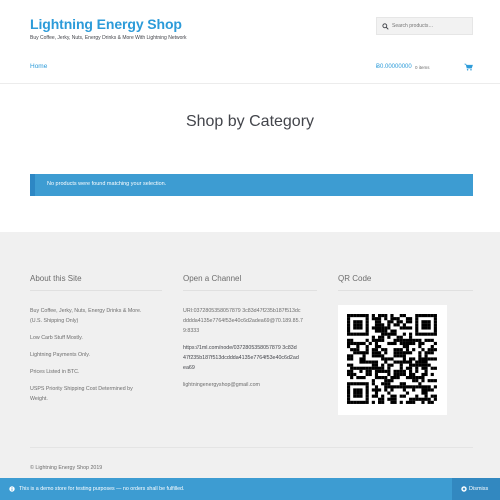 This screenshot has width=500, height=500. I want to click on qr-code, so click(392, 360).